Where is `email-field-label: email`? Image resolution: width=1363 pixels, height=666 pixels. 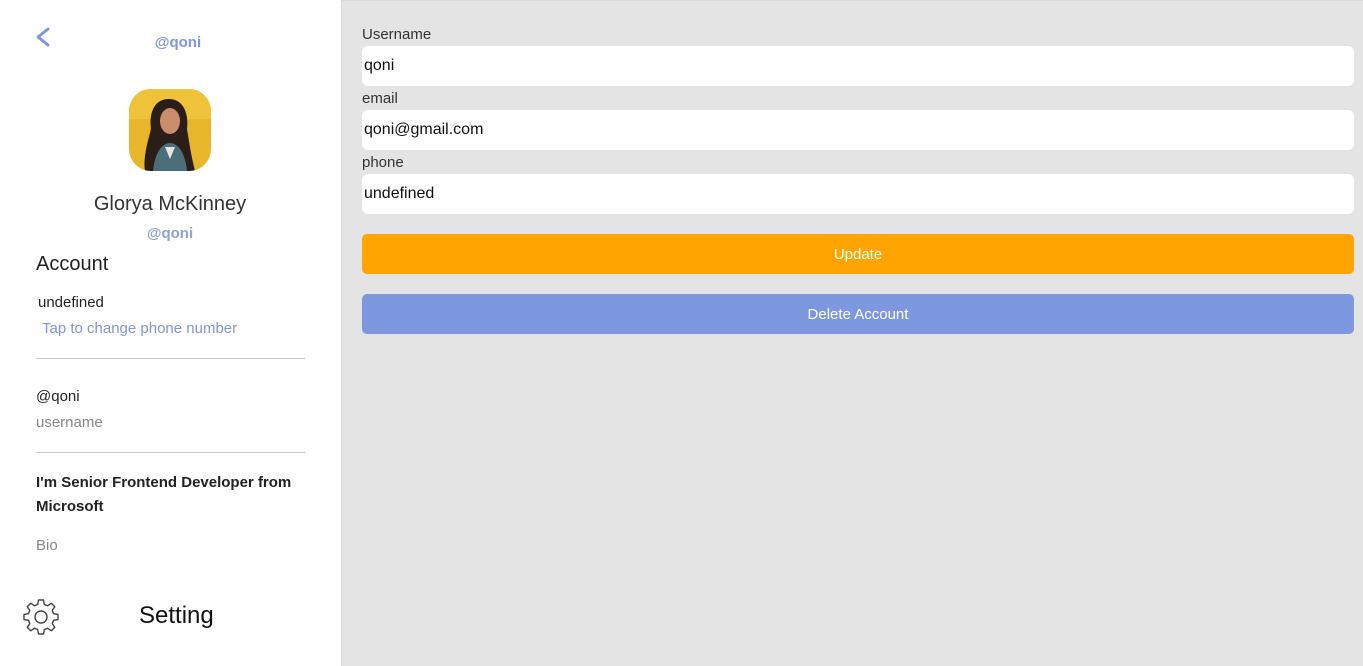 email-field-label: email is located at coordinates (380, 98).